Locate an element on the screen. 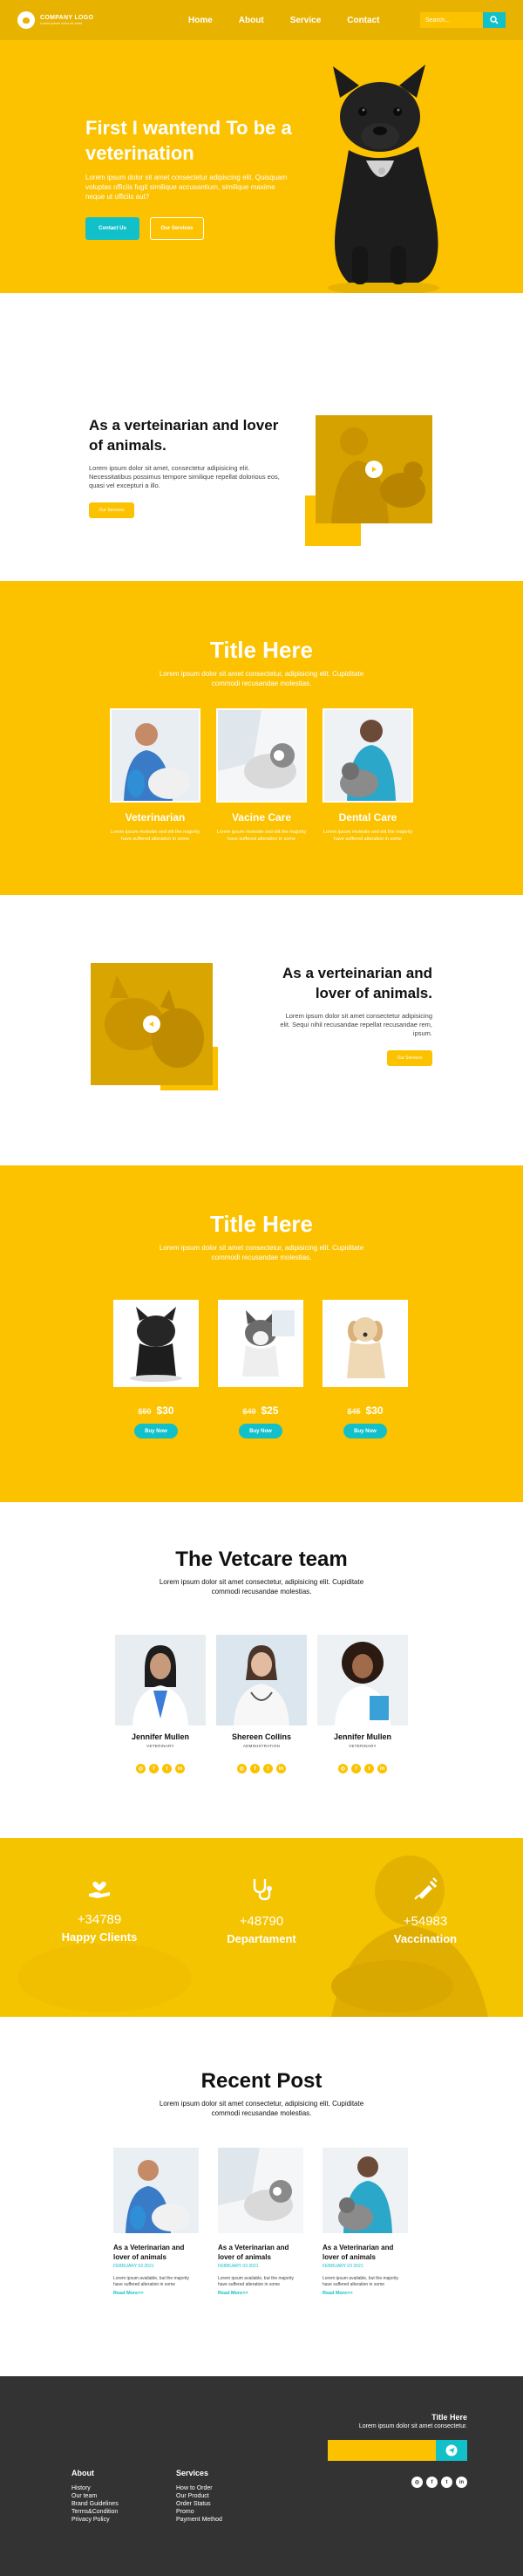 The image size is (523, 2576). product-card: $40 $25 Buy Now is located at coordinates (260, 1369).